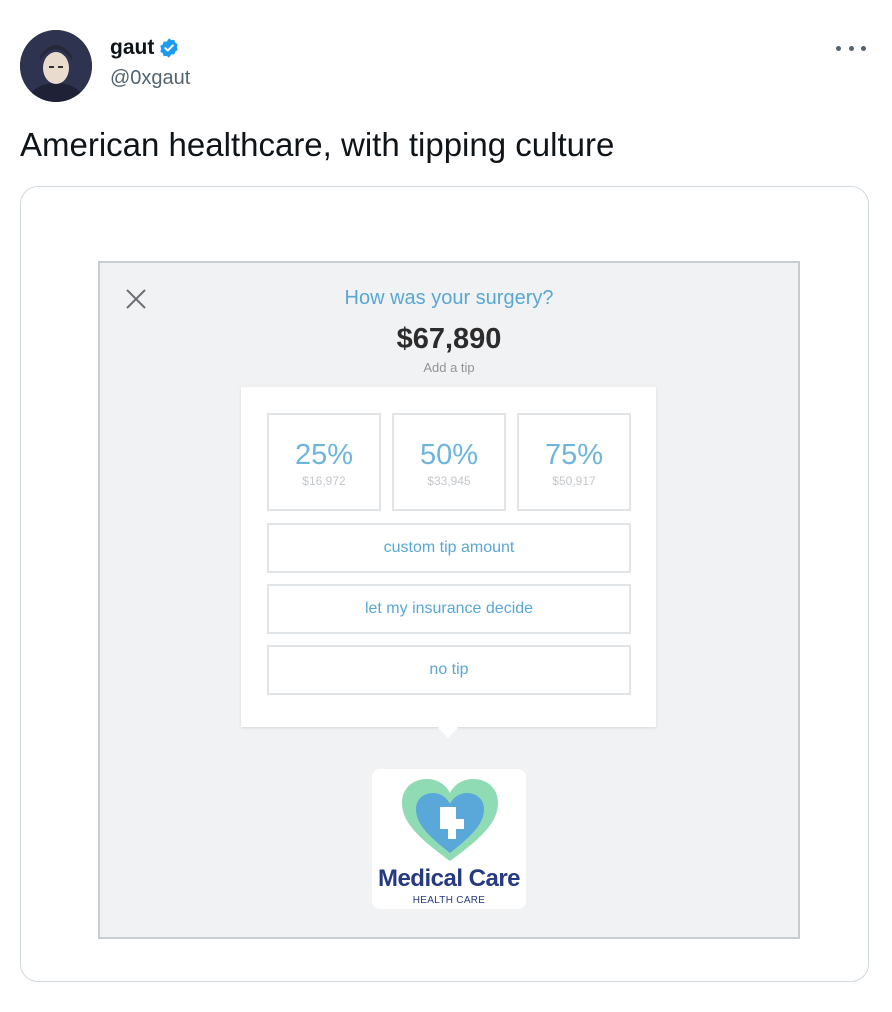  I want to click on heart-cross-logo-icon, so click(450, 820).